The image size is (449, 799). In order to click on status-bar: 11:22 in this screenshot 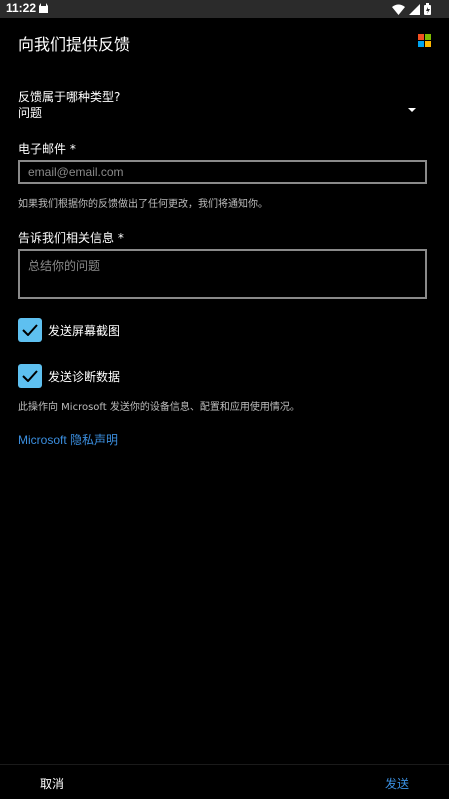, I will do `click(224, 9)`.